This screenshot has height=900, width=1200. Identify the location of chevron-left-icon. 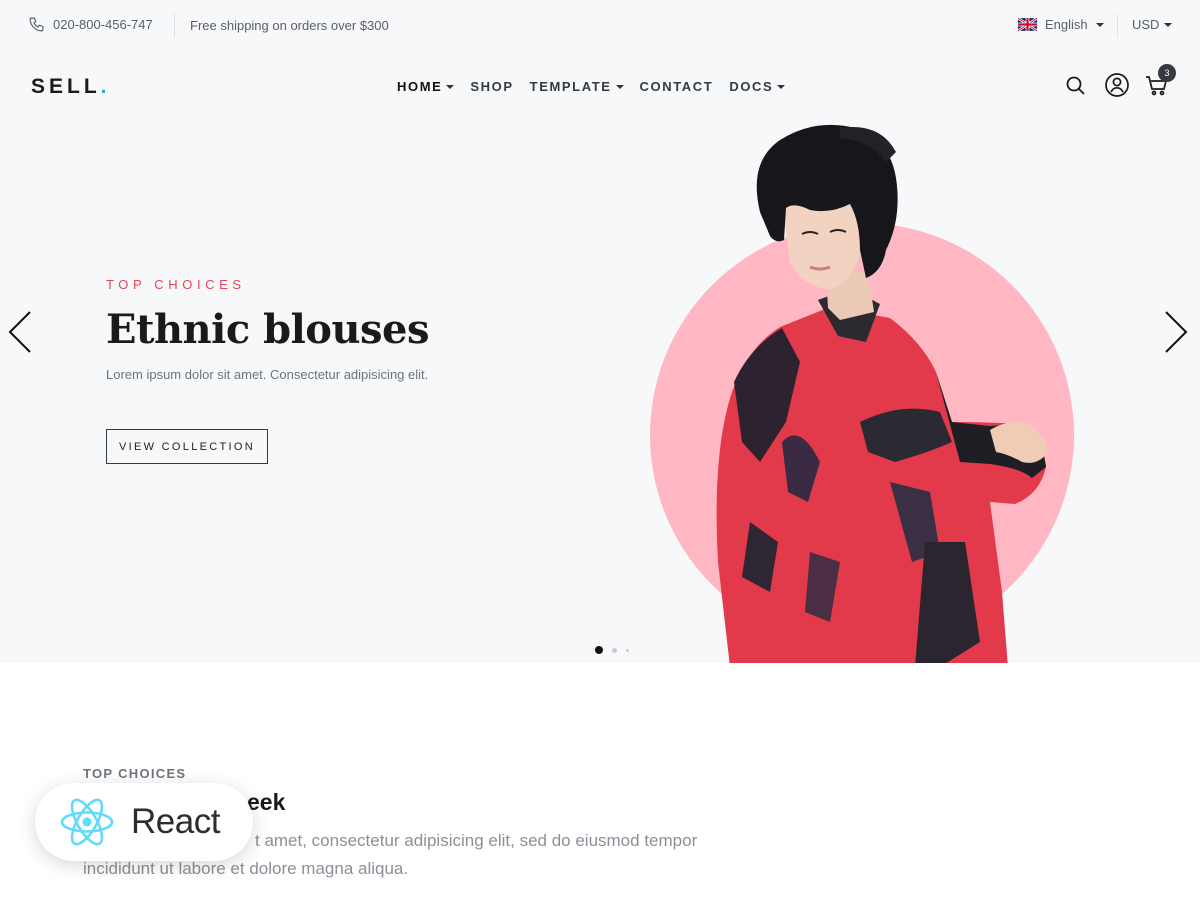
(19, 332).